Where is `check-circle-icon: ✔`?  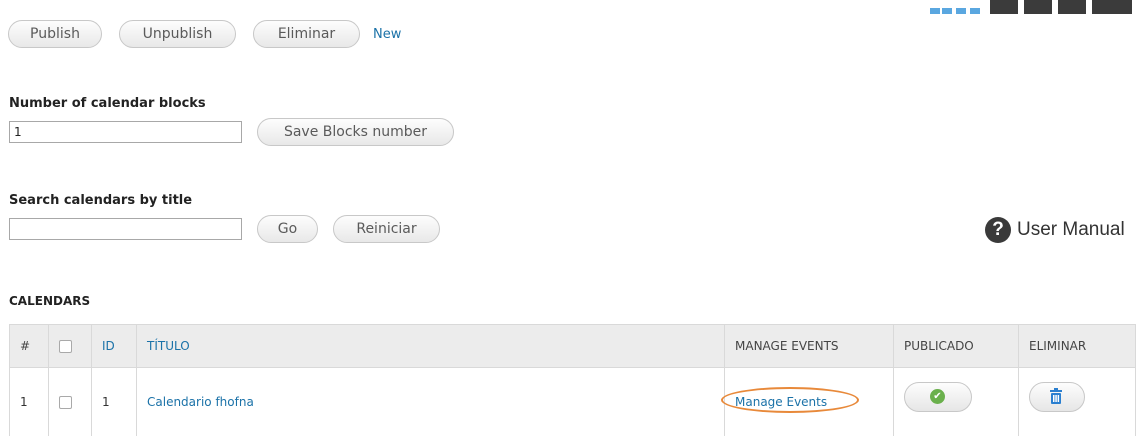 check-circle-icon: ✔ is located at coordinates (937, 396).